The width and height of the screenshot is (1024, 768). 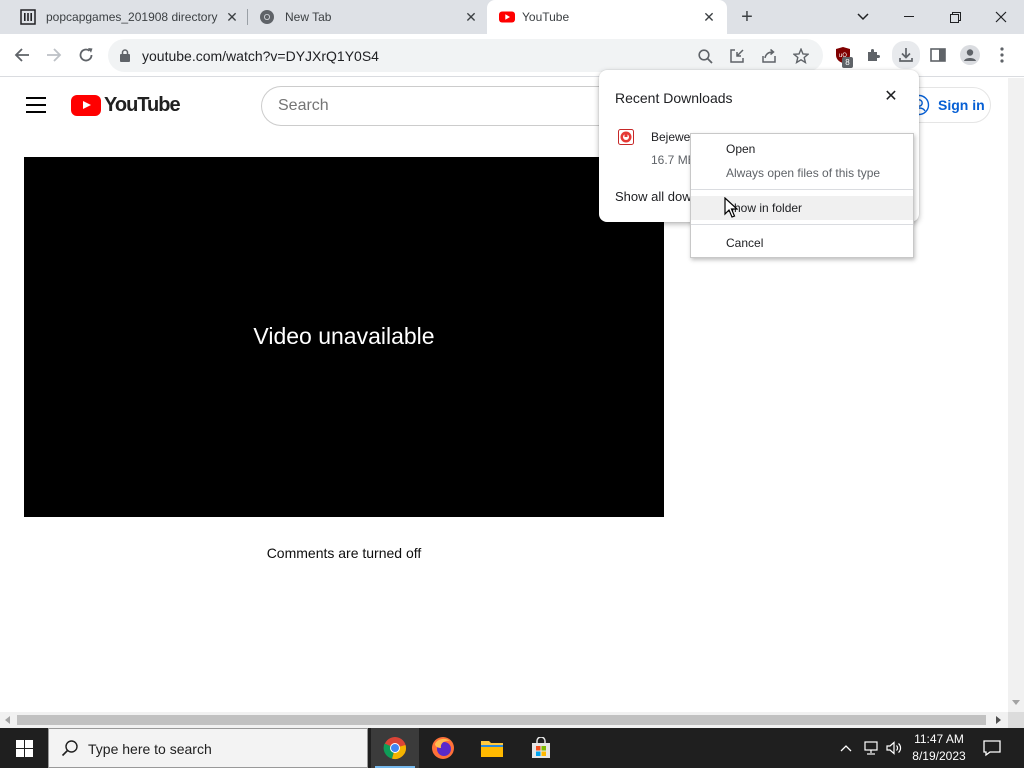 I want to click on puzzle-icon, so click(x=874, y=55).